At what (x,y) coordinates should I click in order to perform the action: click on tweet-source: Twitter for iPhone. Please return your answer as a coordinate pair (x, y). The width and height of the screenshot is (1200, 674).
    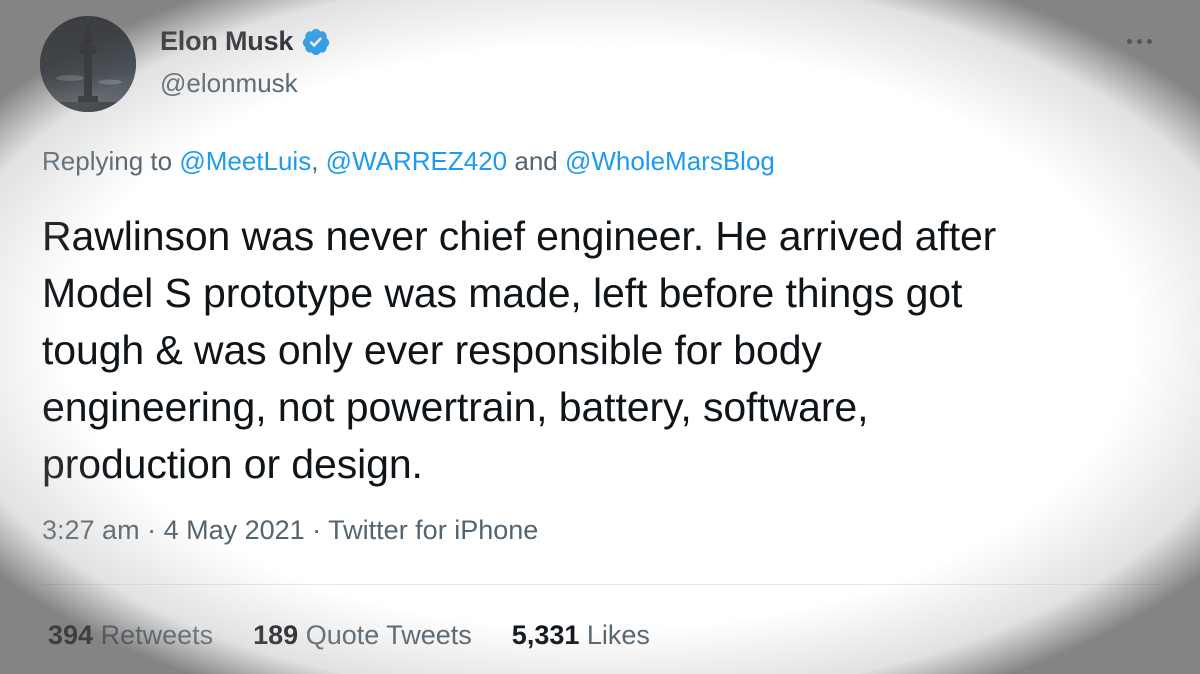
    Looking at the image, I should click on (433, 530).